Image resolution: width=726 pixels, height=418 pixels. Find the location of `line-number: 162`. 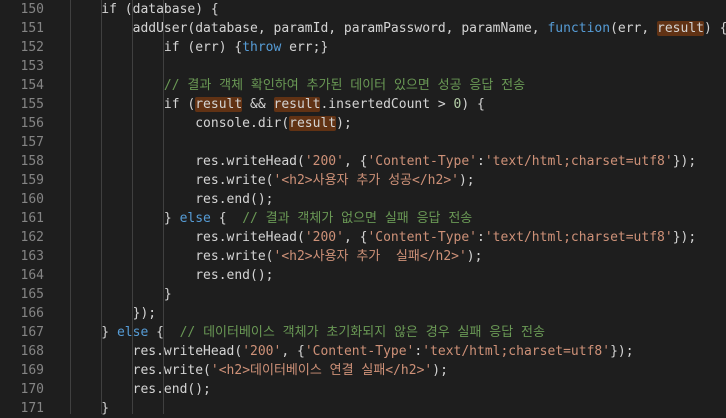

line-number: 162 is located at coordinates (32, 237).